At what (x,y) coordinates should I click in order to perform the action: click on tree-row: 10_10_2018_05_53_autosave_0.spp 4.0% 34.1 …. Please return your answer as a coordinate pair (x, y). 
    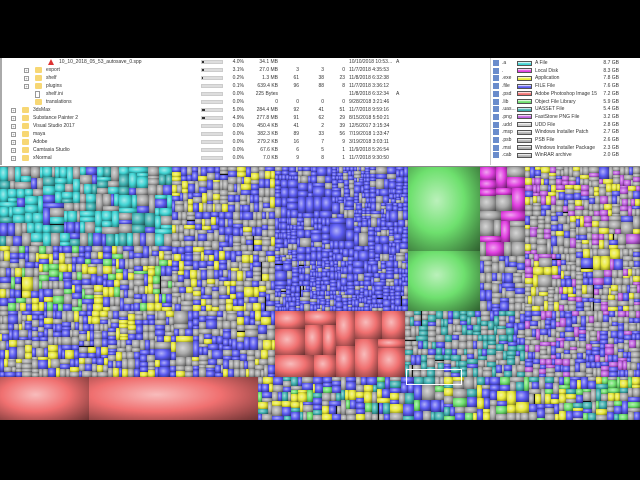
    Looking at the image, I should click on (245, 62).